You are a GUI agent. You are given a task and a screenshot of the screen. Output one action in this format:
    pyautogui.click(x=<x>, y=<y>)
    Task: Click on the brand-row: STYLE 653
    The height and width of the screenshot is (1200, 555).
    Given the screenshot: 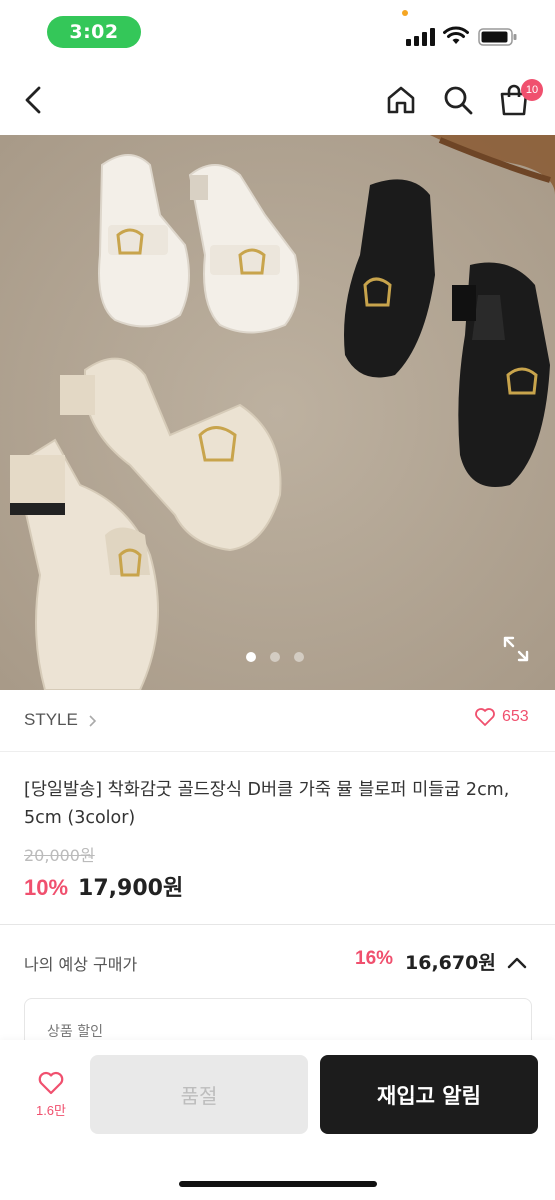 What is the action you would take?
    pyautogui.click(x=277, y=721)
    